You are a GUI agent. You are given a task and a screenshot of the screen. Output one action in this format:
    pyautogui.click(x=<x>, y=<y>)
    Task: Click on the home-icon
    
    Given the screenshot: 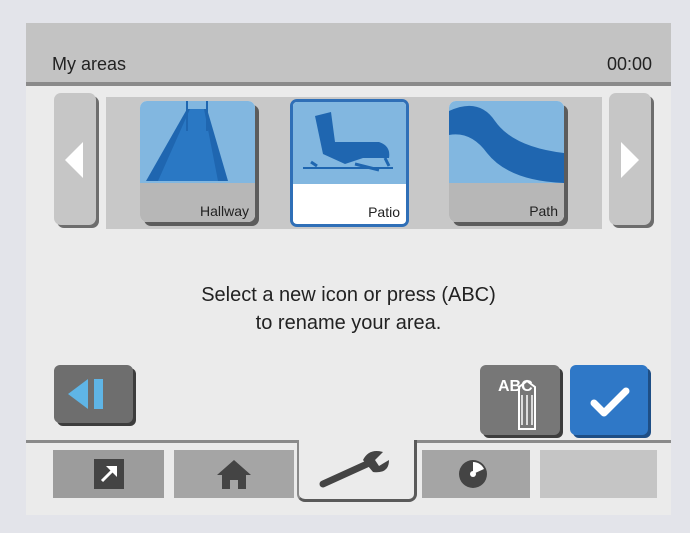 What is the action you would take?
    pyautogui.click(x=234, y=474)
    